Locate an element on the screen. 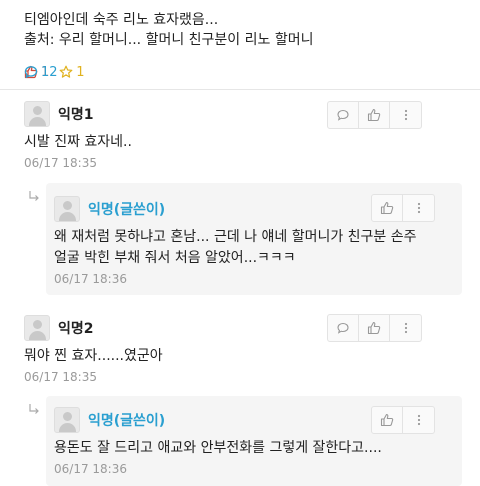 This screenshot has width=480, height=486. post-stats: 1 12 1 is located at coordinates (240, 72).